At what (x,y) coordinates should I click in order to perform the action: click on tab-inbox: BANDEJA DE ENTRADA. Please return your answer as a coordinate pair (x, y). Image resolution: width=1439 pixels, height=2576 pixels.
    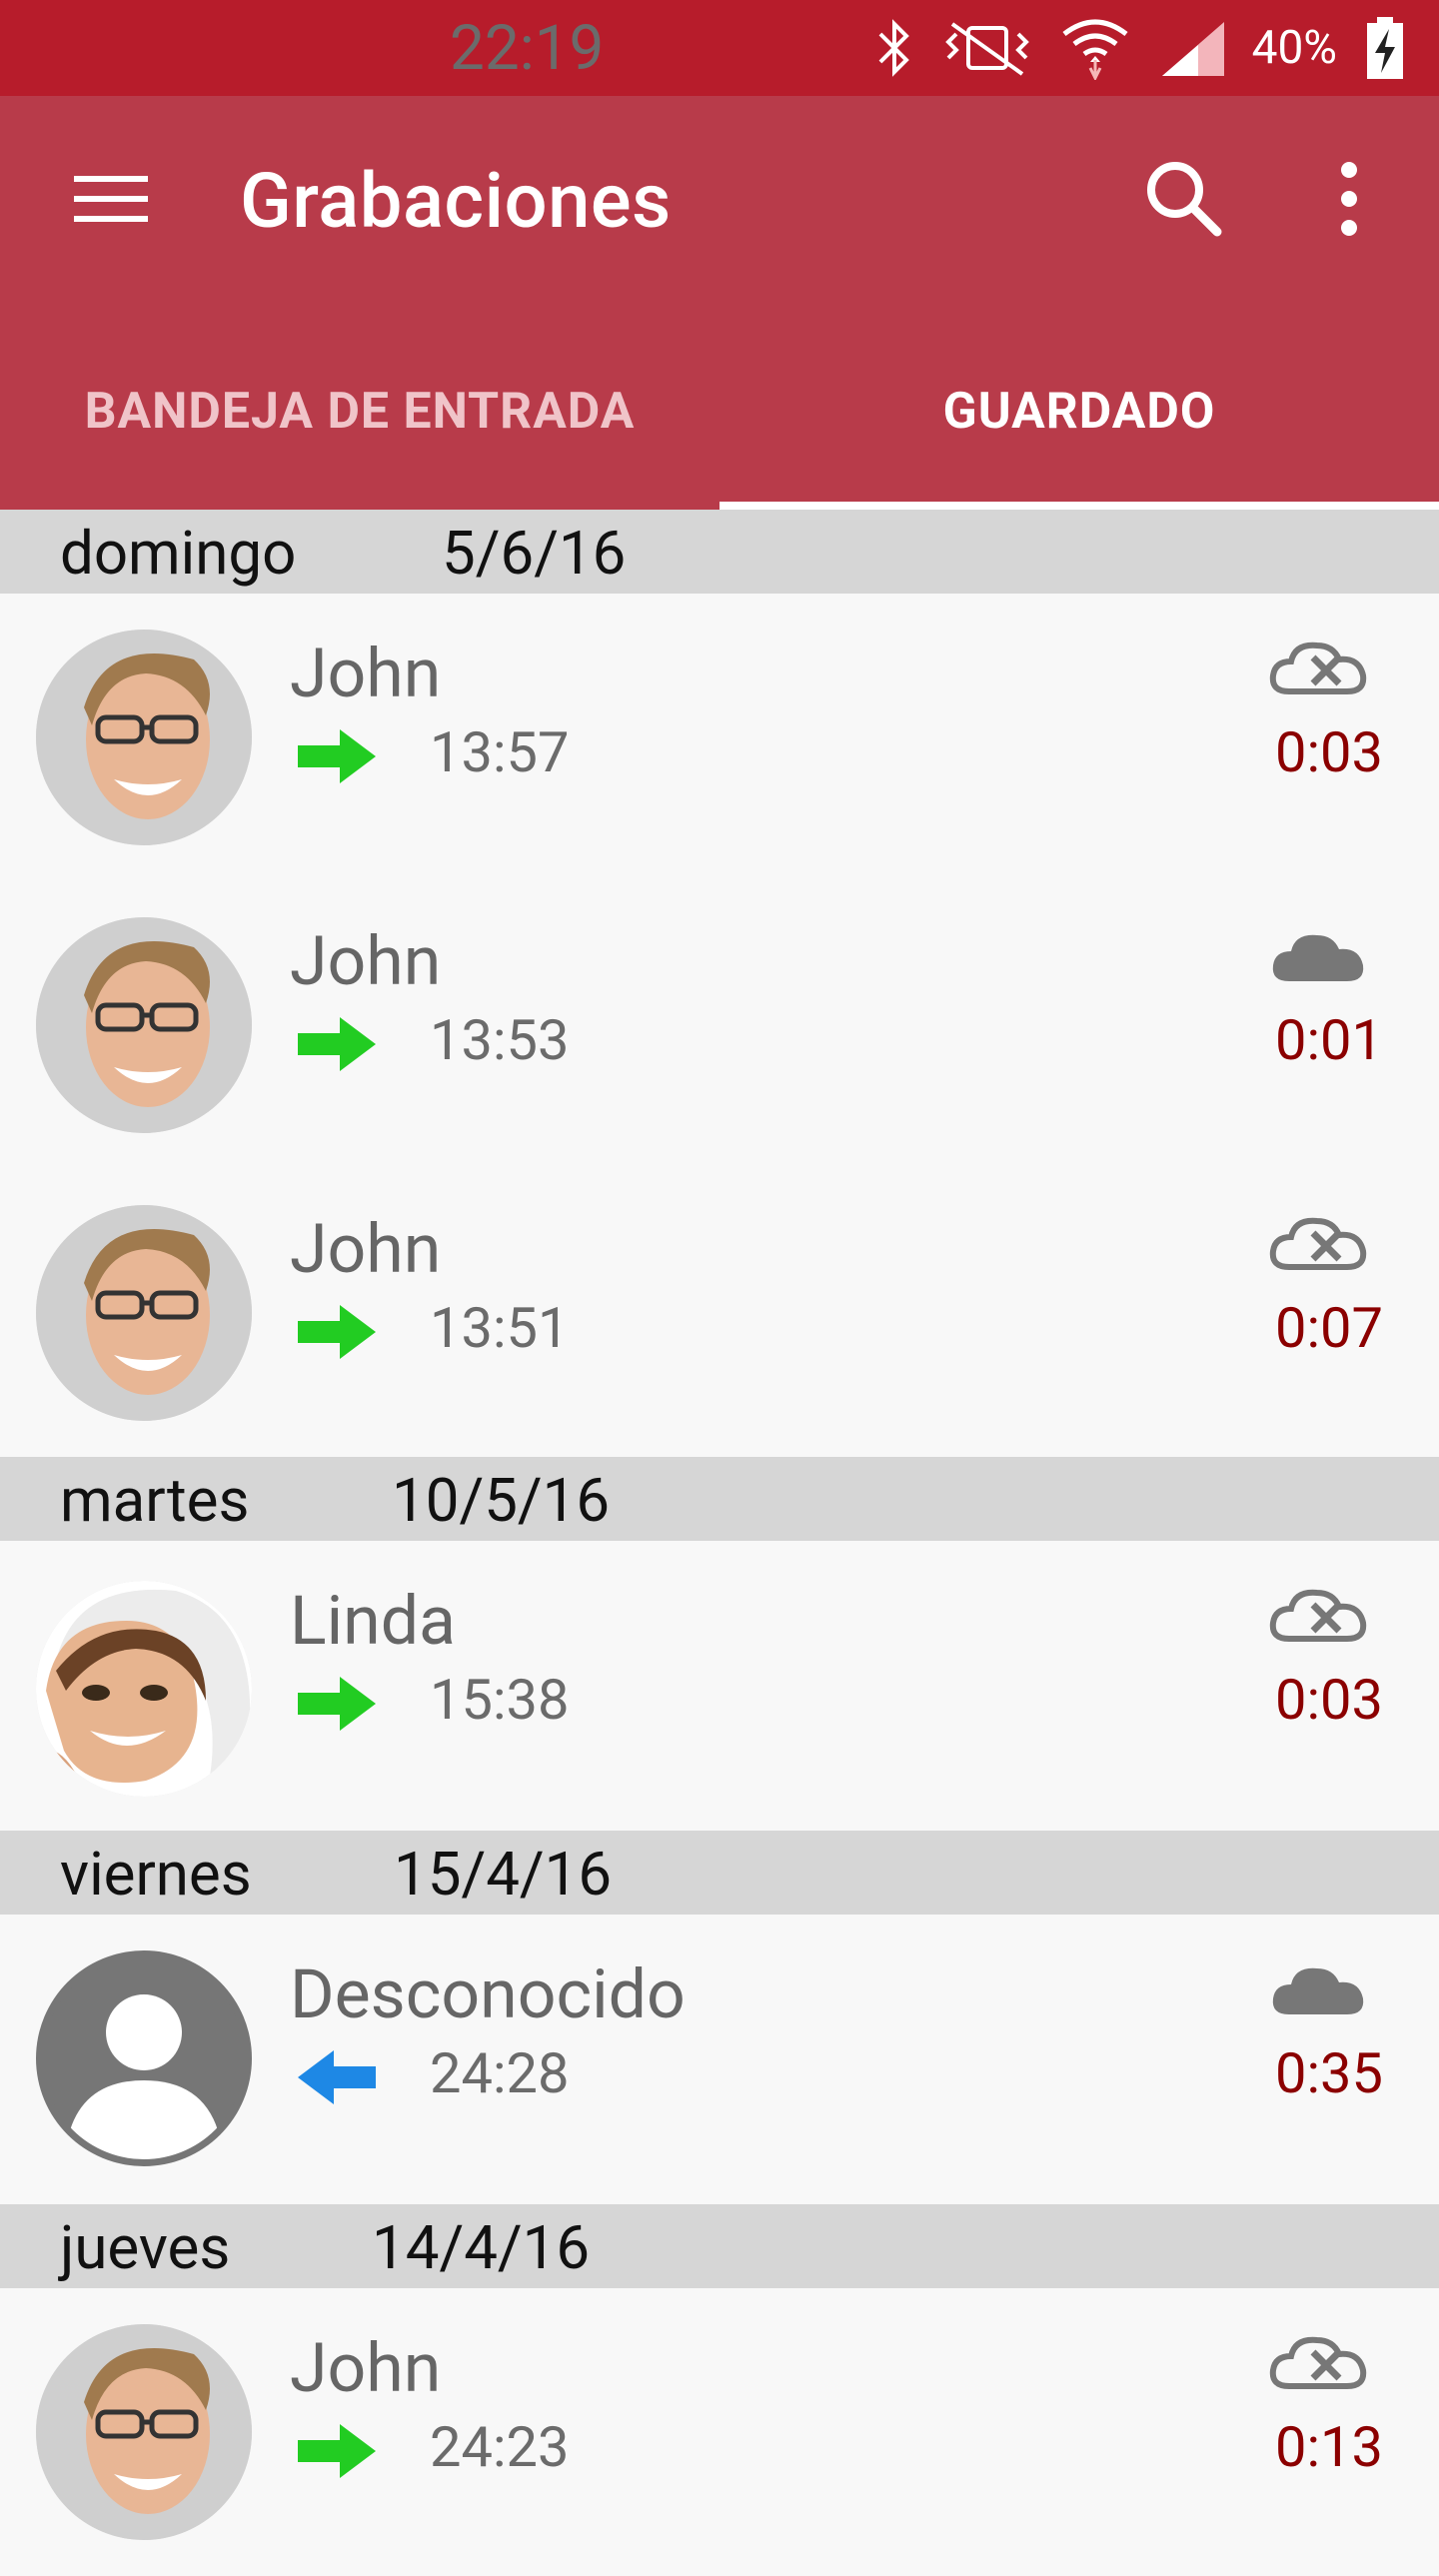
    Looking at the image, I should click on (360, 412).